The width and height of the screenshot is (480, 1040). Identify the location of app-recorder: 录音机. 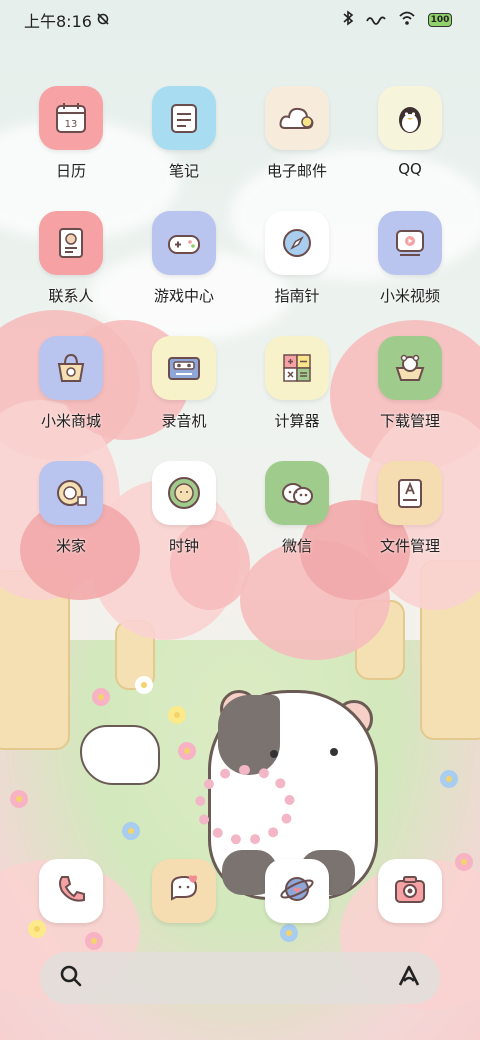
(184, 383).